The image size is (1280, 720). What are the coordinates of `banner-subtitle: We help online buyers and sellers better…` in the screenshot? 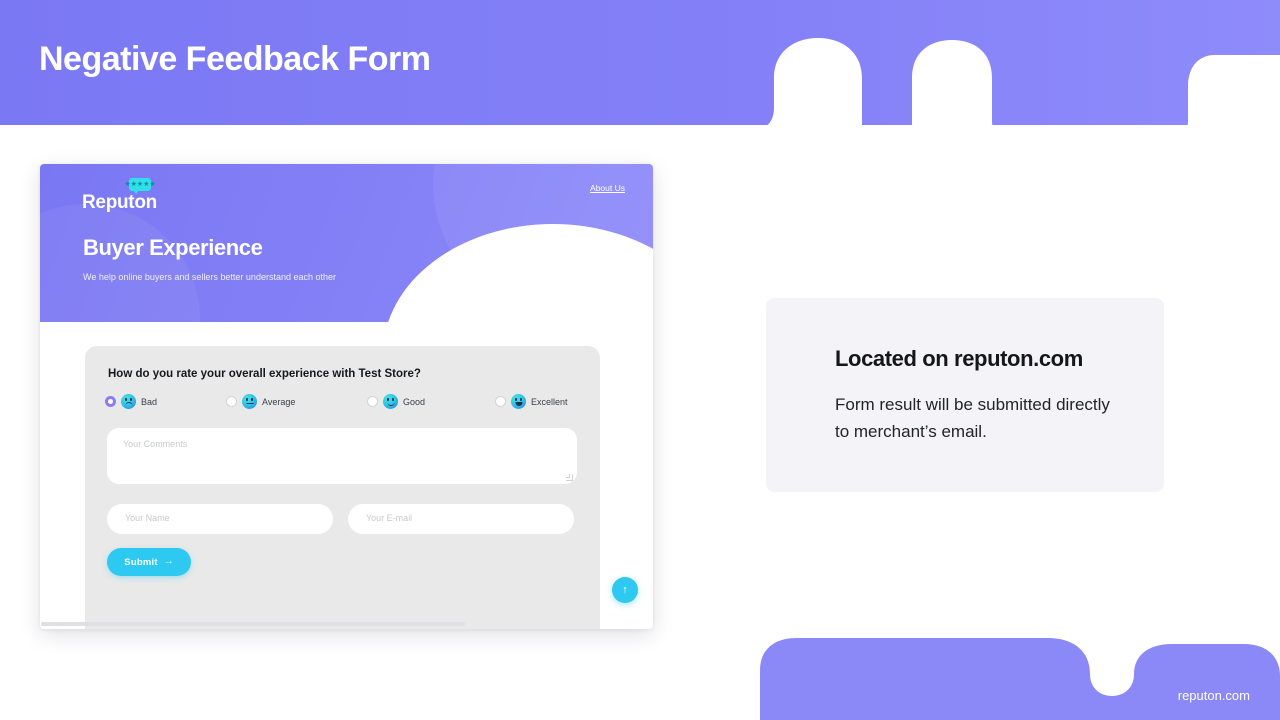 It's located at (209, 277).